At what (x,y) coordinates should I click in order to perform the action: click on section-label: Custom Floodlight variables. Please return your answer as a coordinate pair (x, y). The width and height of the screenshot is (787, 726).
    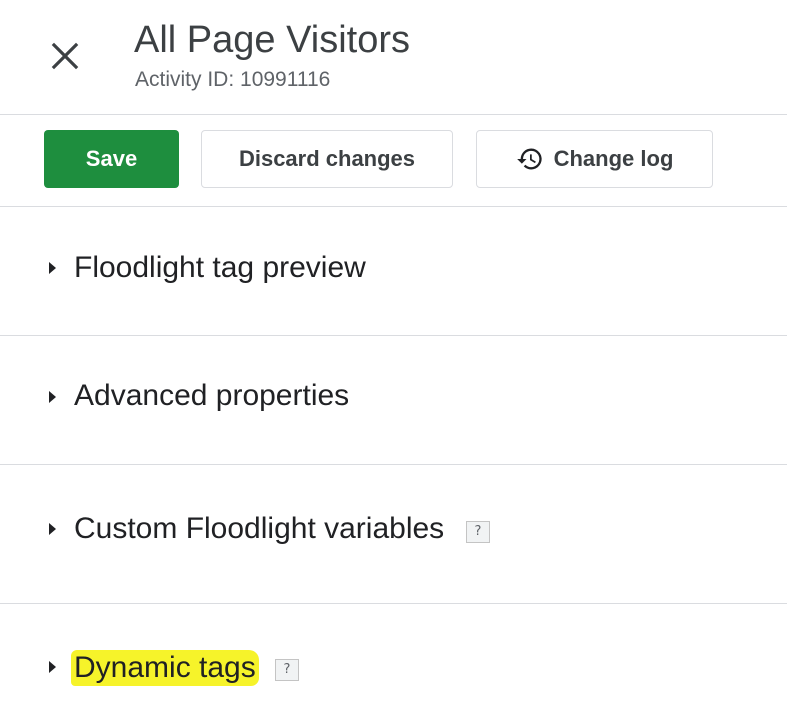
    Looking at the image, I should click on (259, 528).